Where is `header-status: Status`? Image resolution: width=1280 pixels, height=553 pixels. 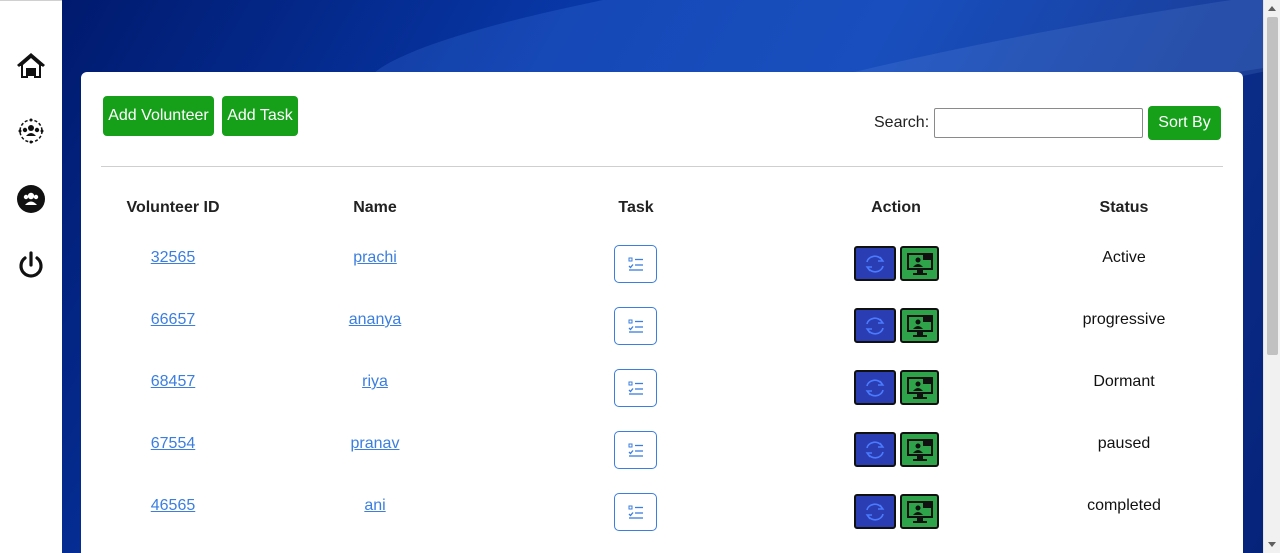 header-status: Status is located at coordinates (1124, 207).